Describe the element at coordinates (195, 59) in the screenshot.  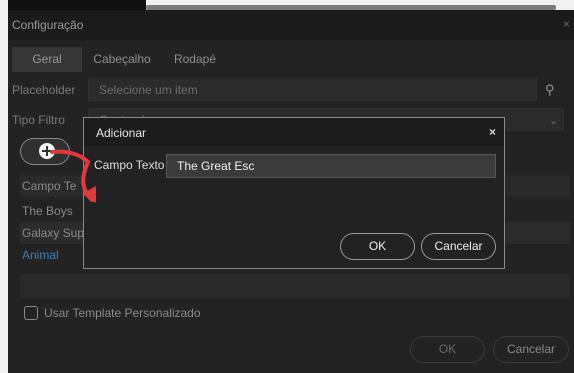
I see `tab-rodape: Rodapé` at that location.